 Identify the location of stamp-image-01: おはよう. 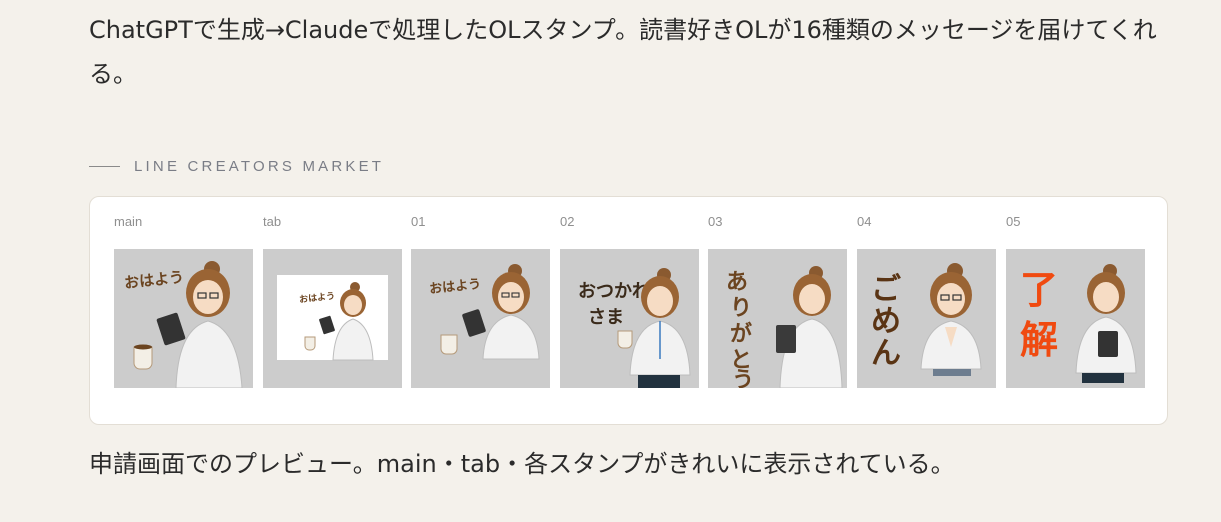
(480, 318).